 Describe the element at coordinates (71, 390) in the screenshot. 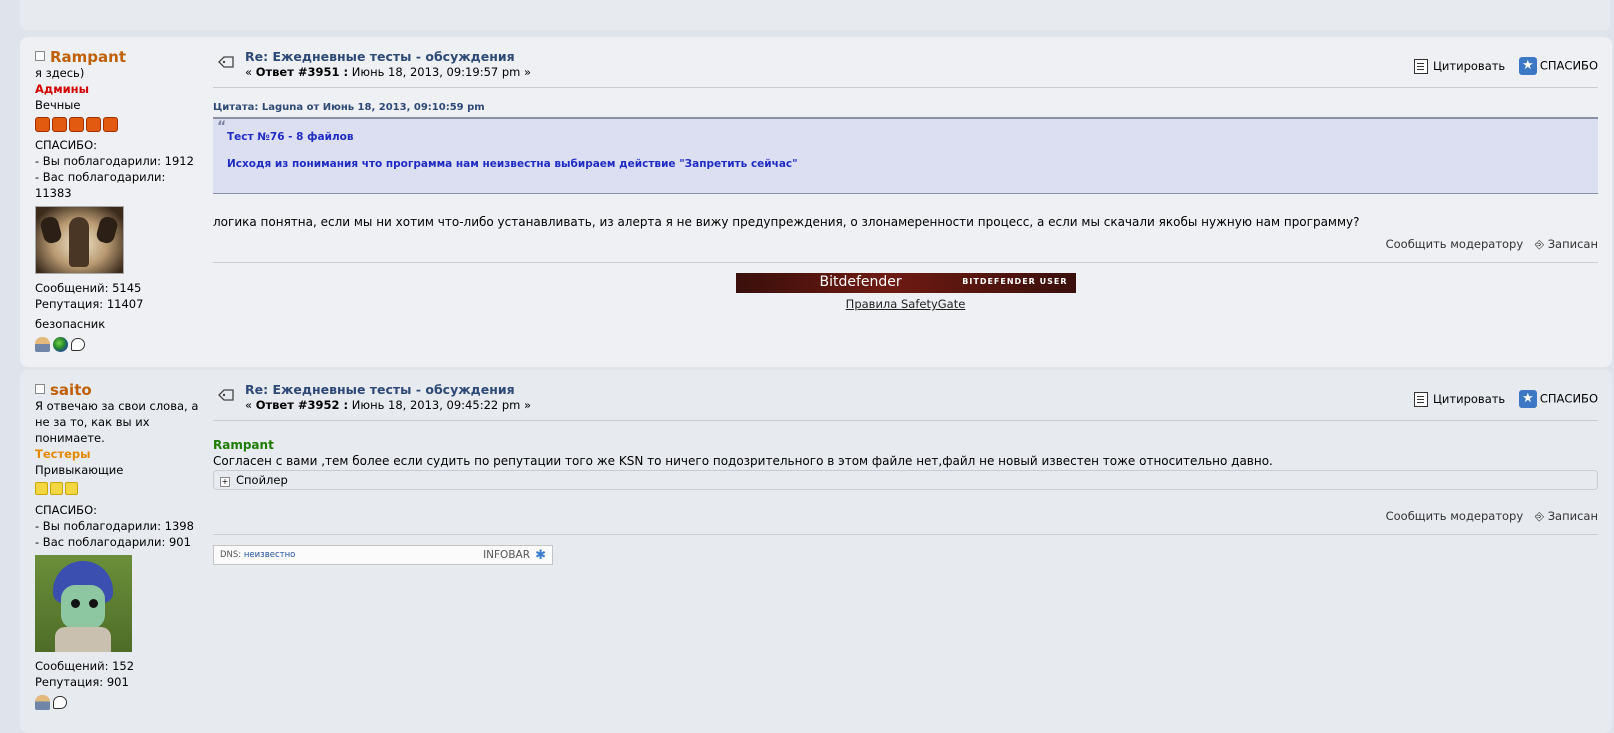

I see `author-name: saito` at that location.